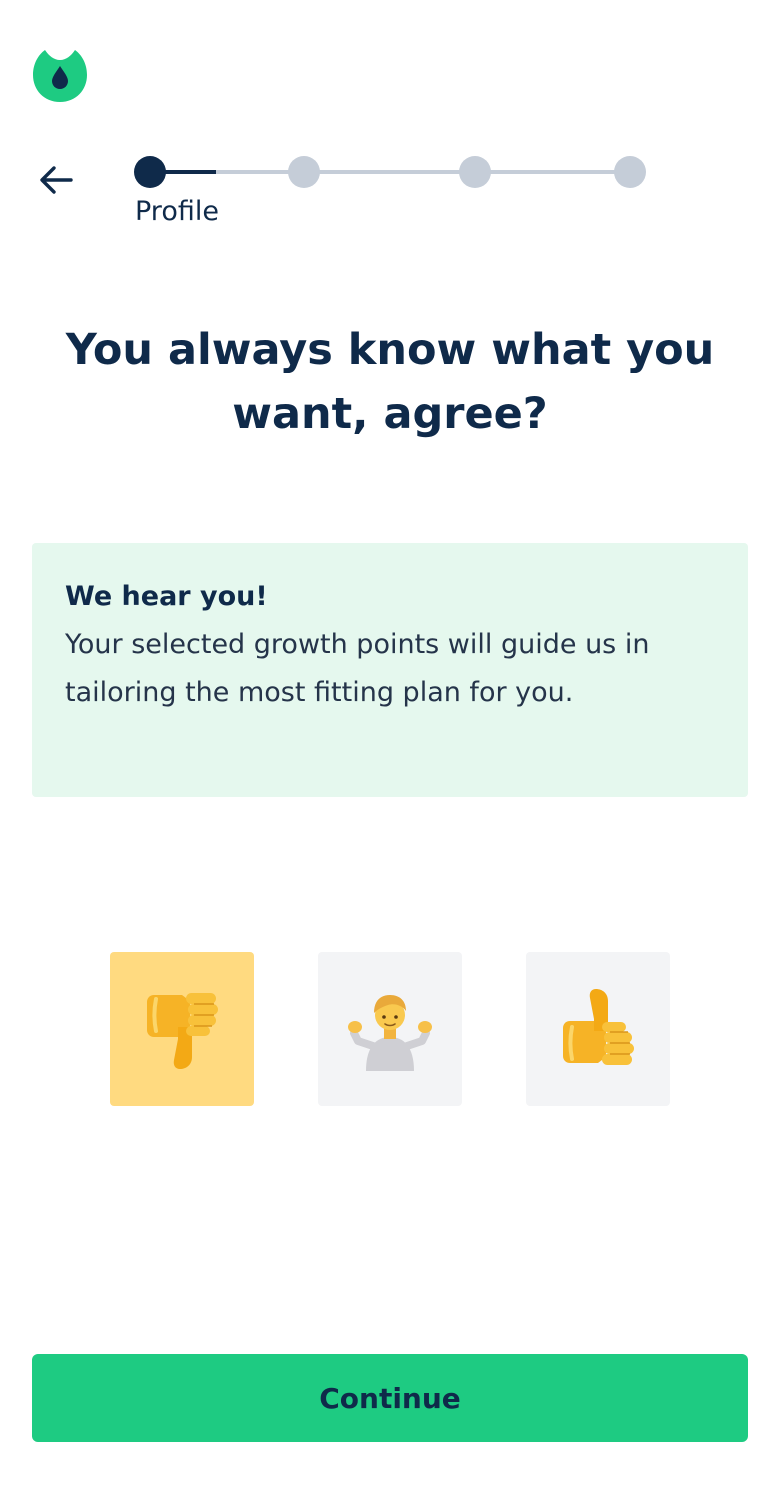 This screenshot has width=780, height=1490. I want to click on progress-stepper, so click(390, 172).